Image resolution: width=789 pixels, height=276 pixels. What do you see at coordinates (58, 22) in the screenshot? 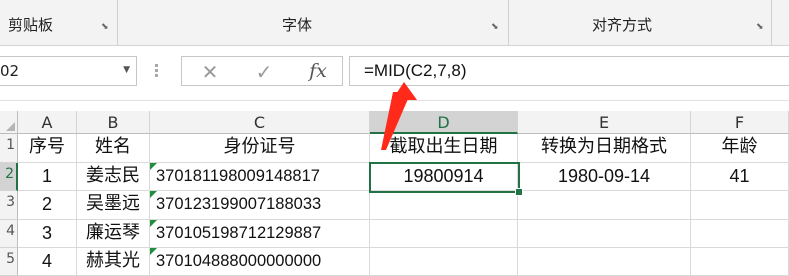
I see `clipboard-group: 剪贴板 ⬊` at bounding box center [58, 22].